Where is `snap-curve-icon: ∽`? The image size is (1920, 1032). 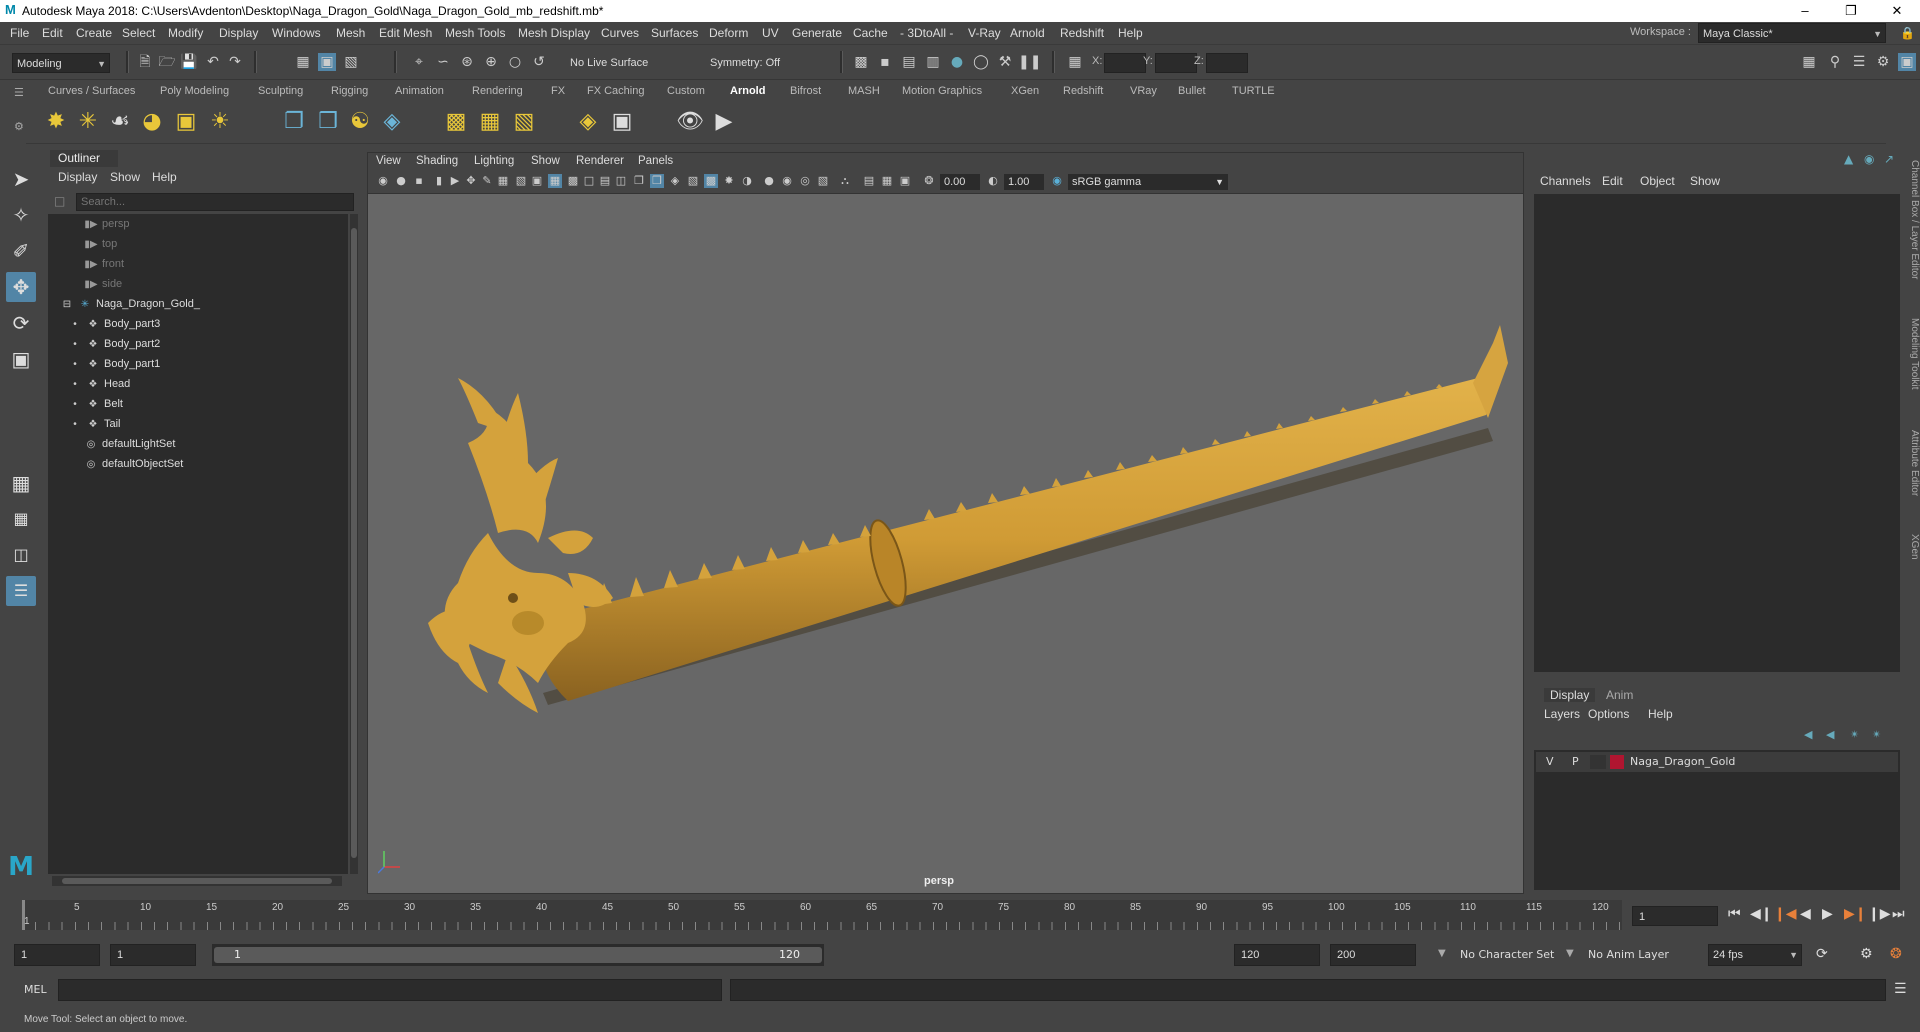 snap-curve-icon: ∽ is located at coordinates (443, 62).